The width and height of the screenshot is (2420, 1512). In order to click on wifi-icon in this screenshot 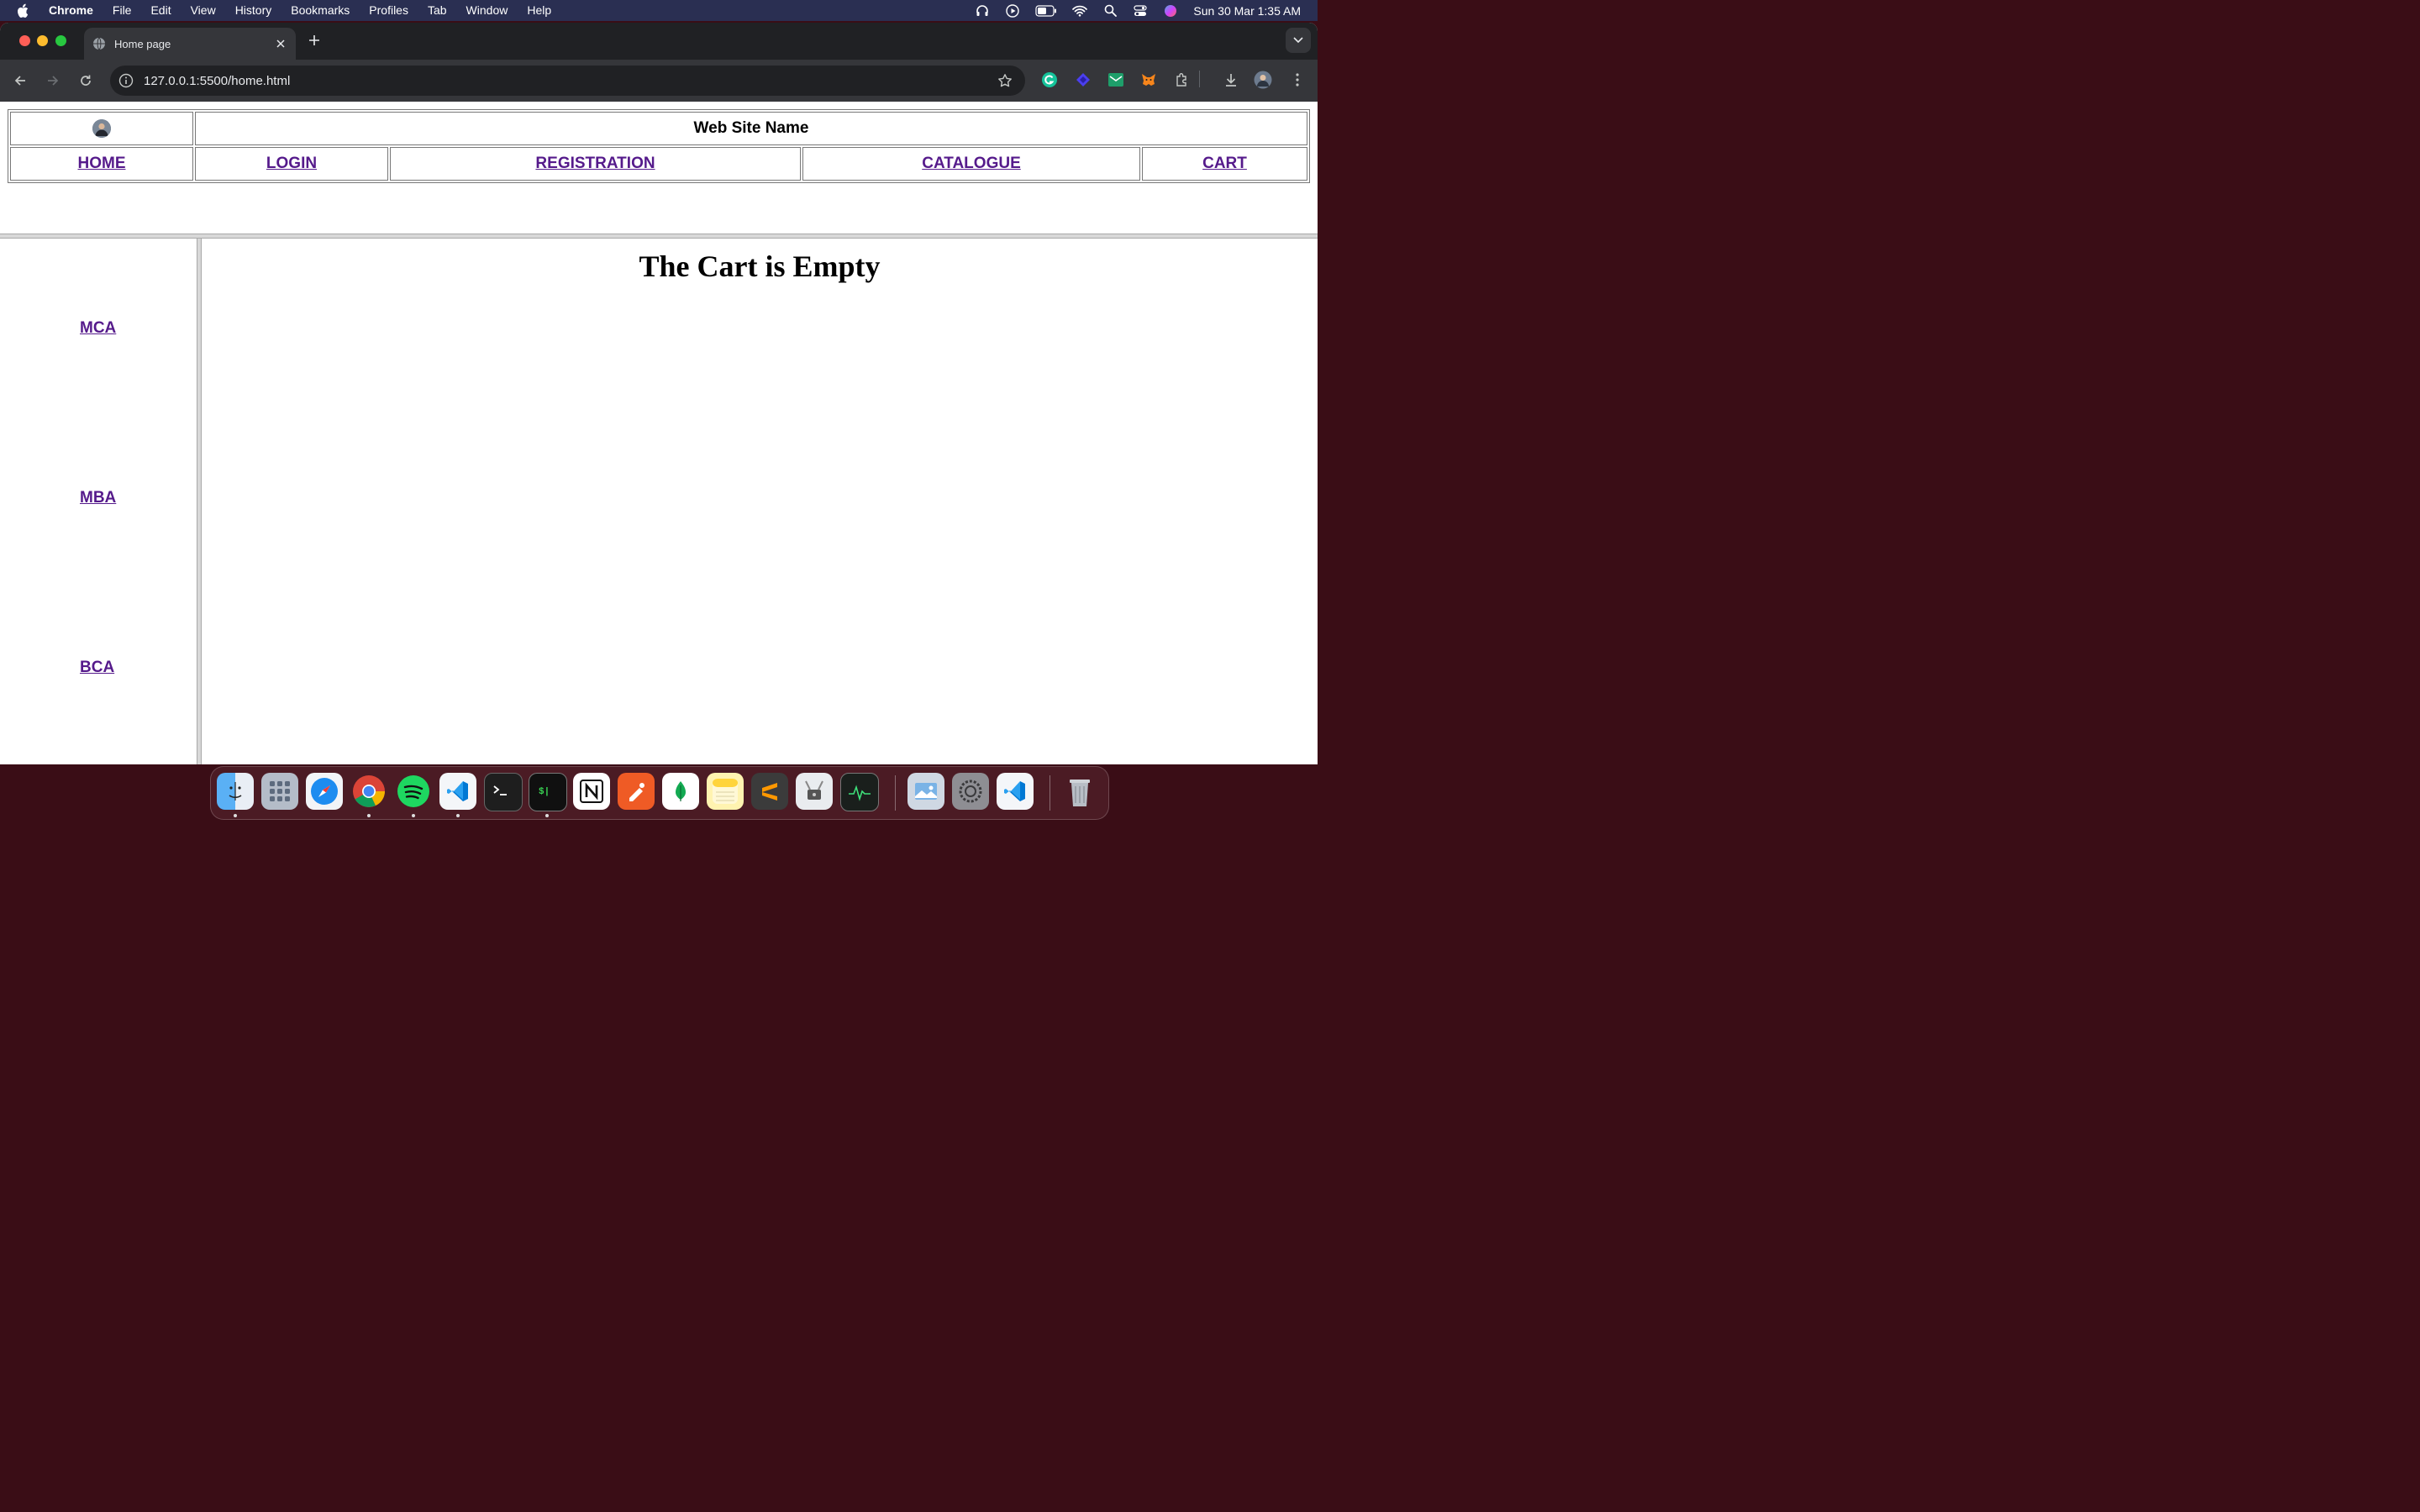, I will do `click(1080, 11)`.